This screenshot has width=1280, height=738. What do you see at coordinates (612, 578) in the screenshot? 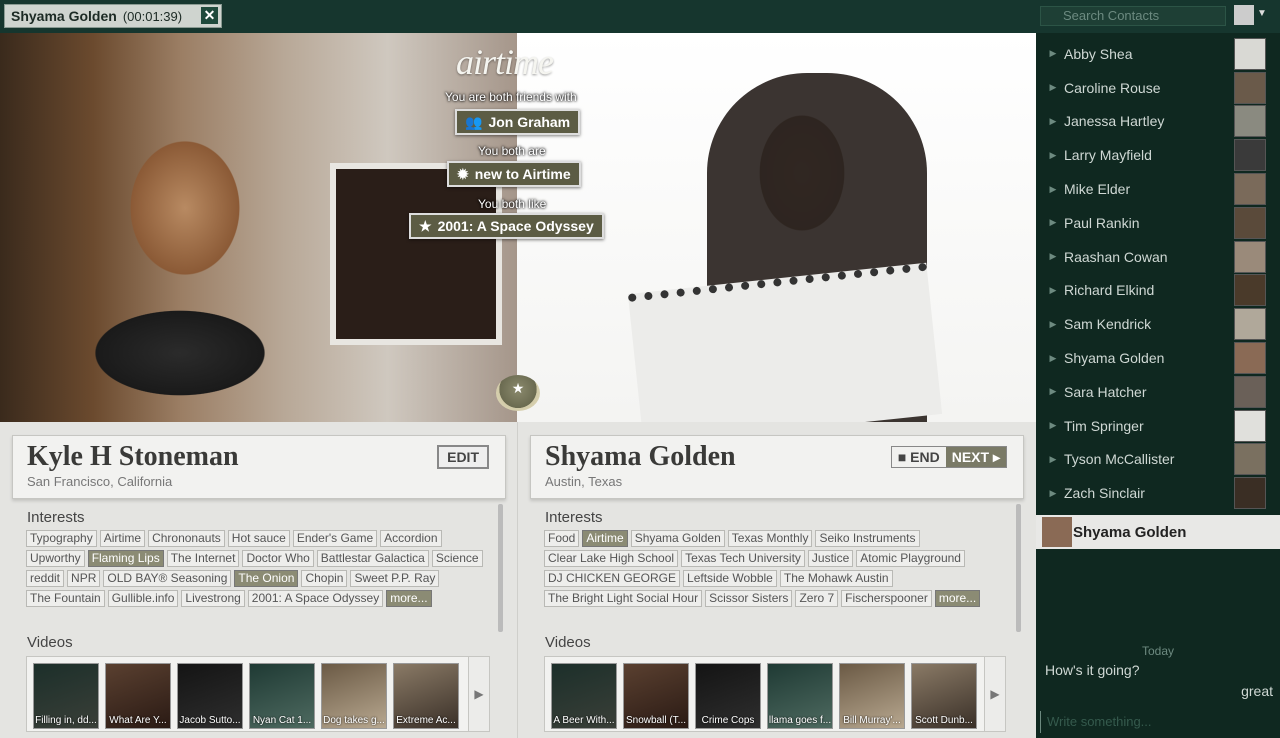
I see `interest-tag: DJ CHICKEN GEORGE` at bounding box center [612, 578].